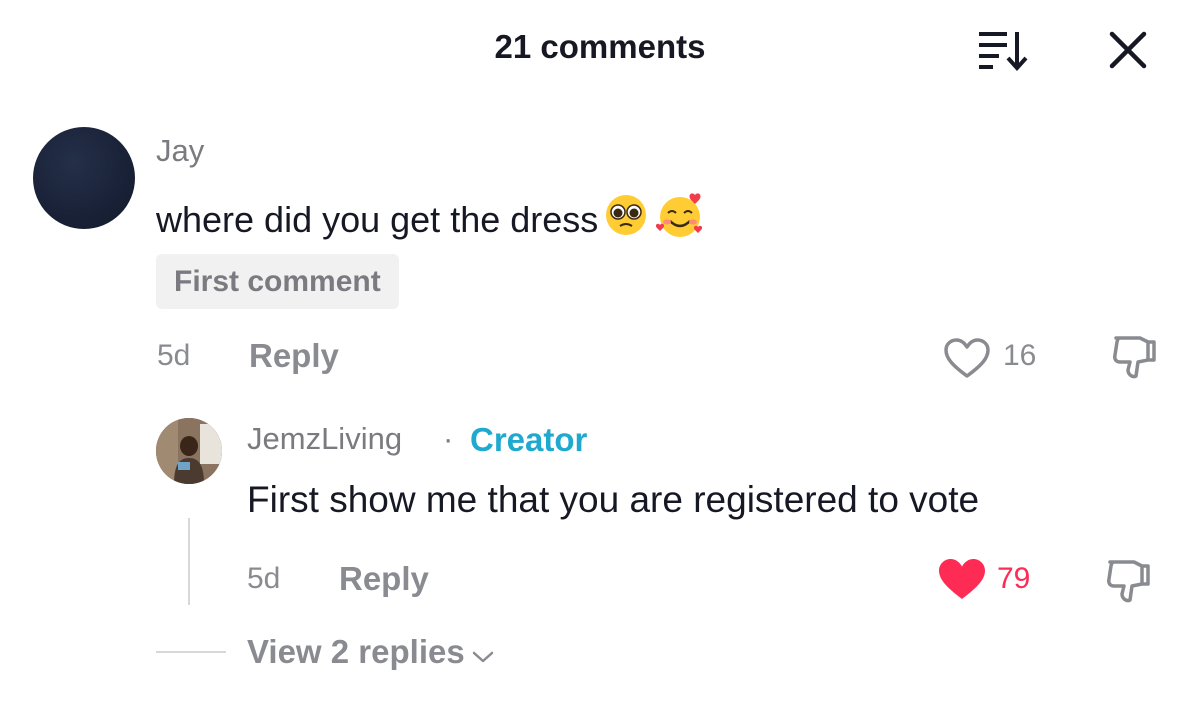  I want to click on reply-like-count: 79, so click(1014, 578).